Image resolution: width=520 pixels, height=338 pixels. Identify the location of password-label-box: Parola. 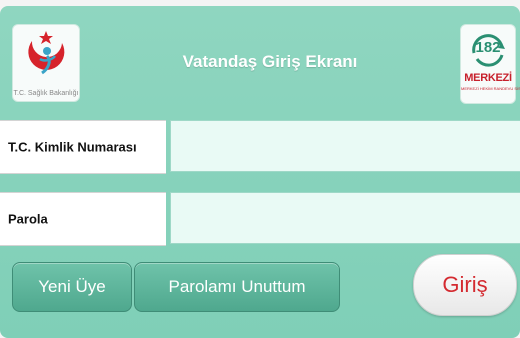
(83, 219).